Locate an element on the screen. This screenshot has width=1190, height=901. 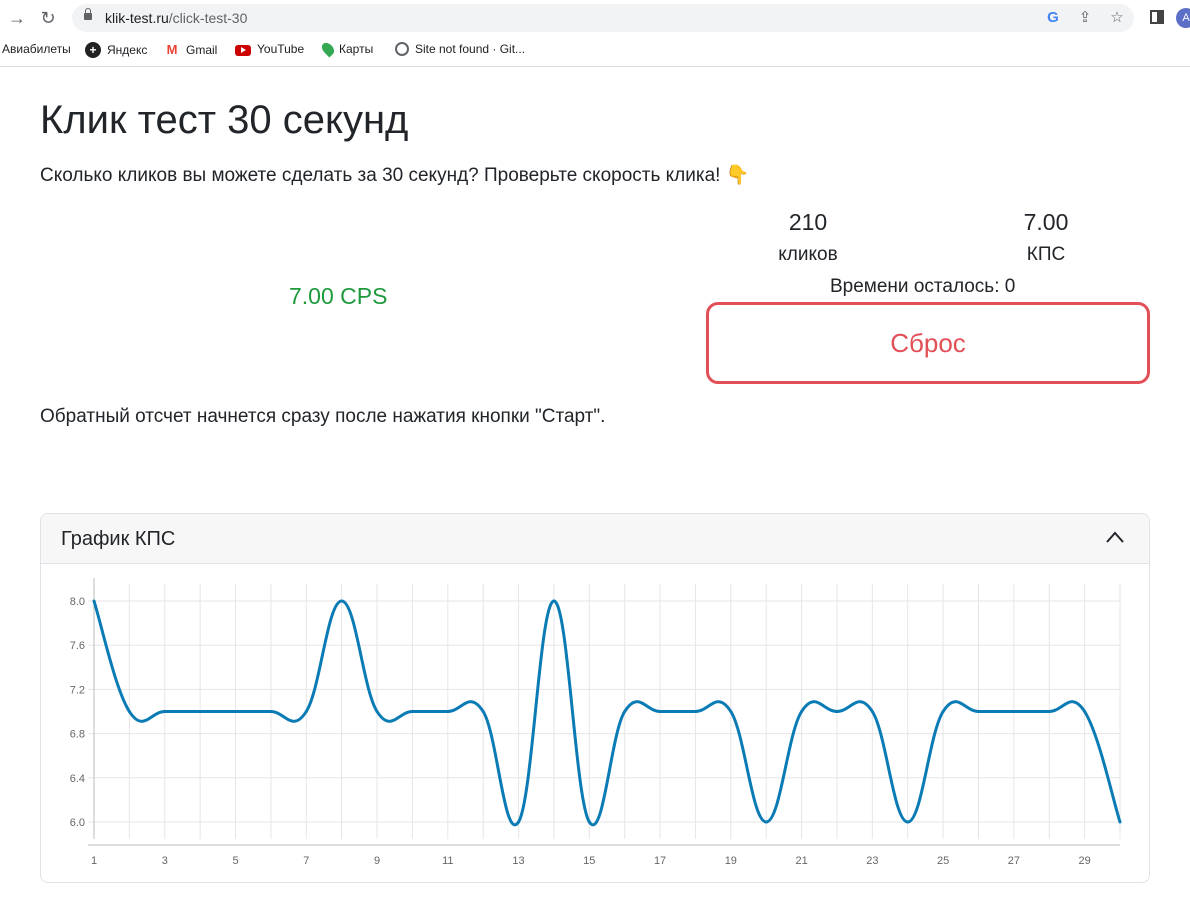
clicks-label: кликов is located at coordinates (808, 254).